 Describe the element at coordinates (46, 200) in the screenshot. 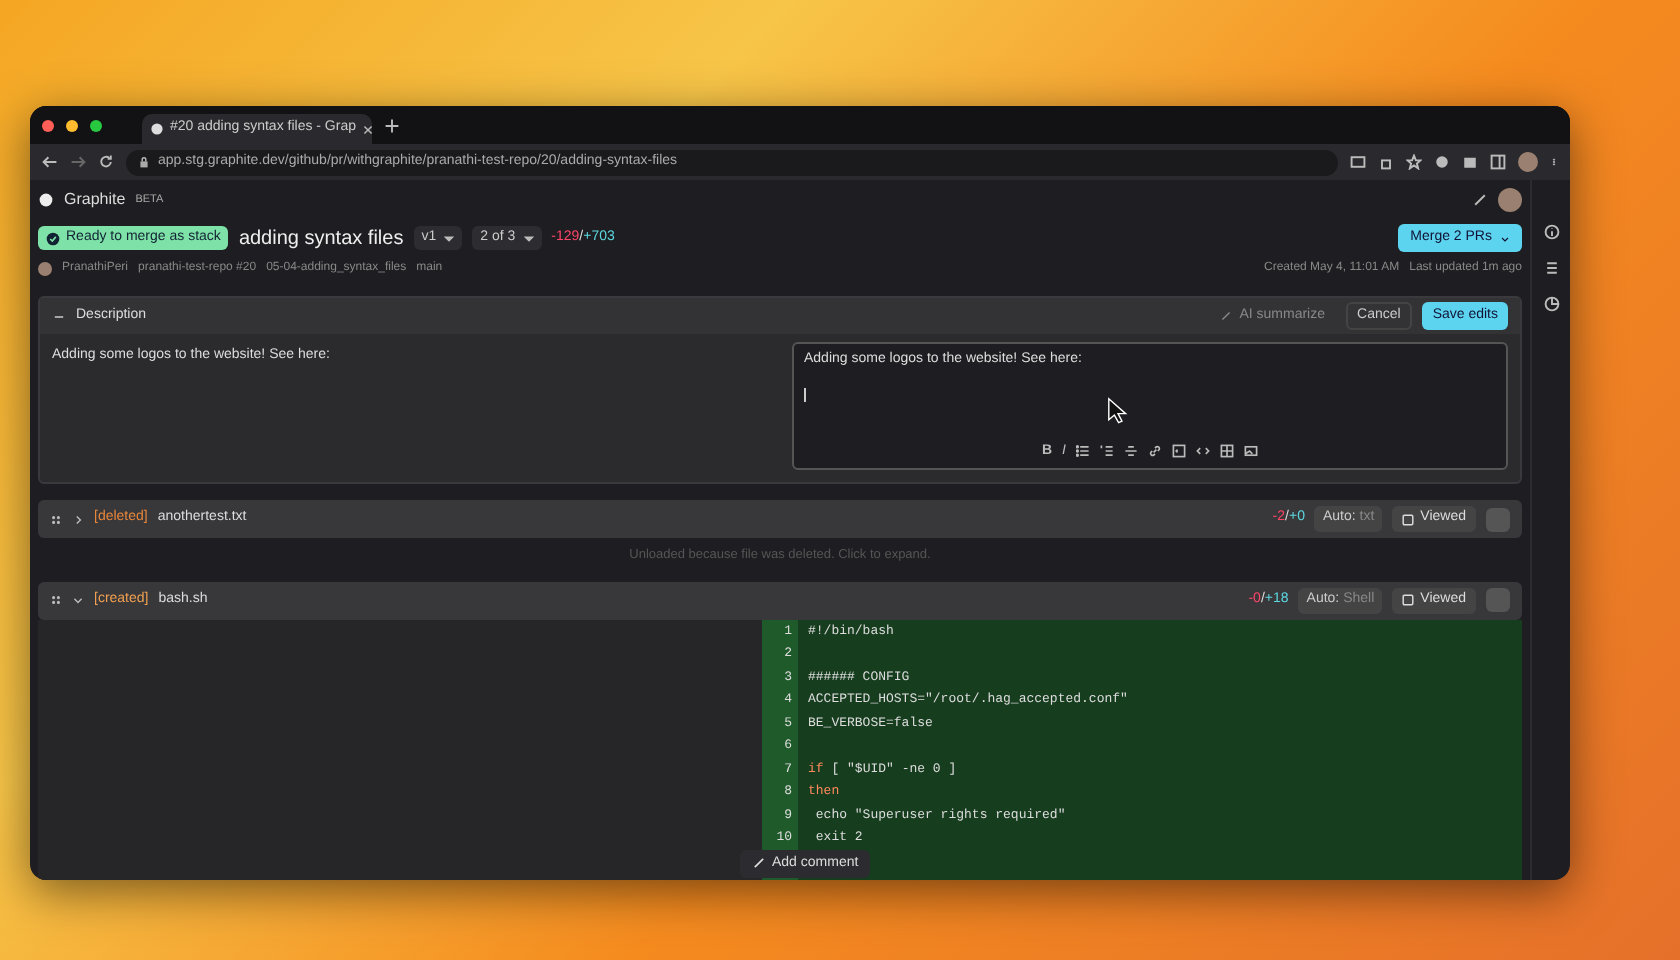

I see `logo-icon` at that location.